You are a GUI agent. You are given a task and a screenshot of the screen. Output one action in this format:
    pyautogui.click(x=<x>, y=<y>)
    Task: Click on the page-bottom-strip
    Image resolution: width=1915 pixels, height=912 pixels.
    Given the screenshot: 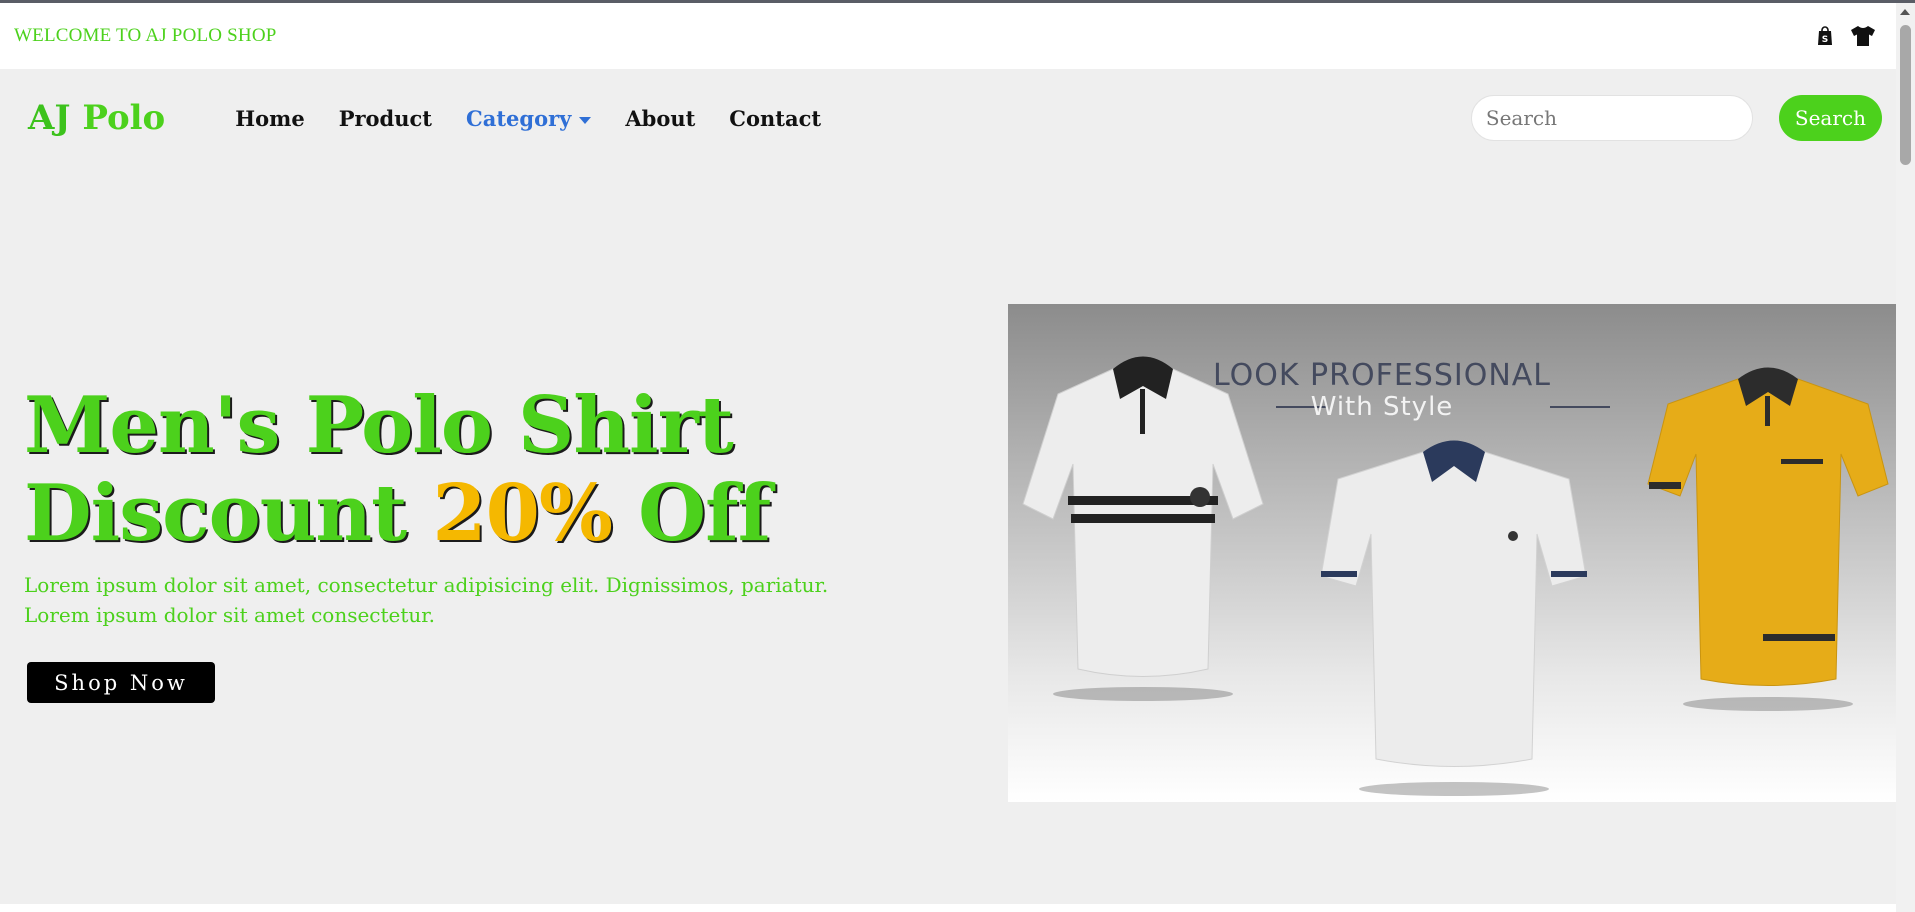 What is the action you would take?
    pyautogui.click(x=948, y=908)
    